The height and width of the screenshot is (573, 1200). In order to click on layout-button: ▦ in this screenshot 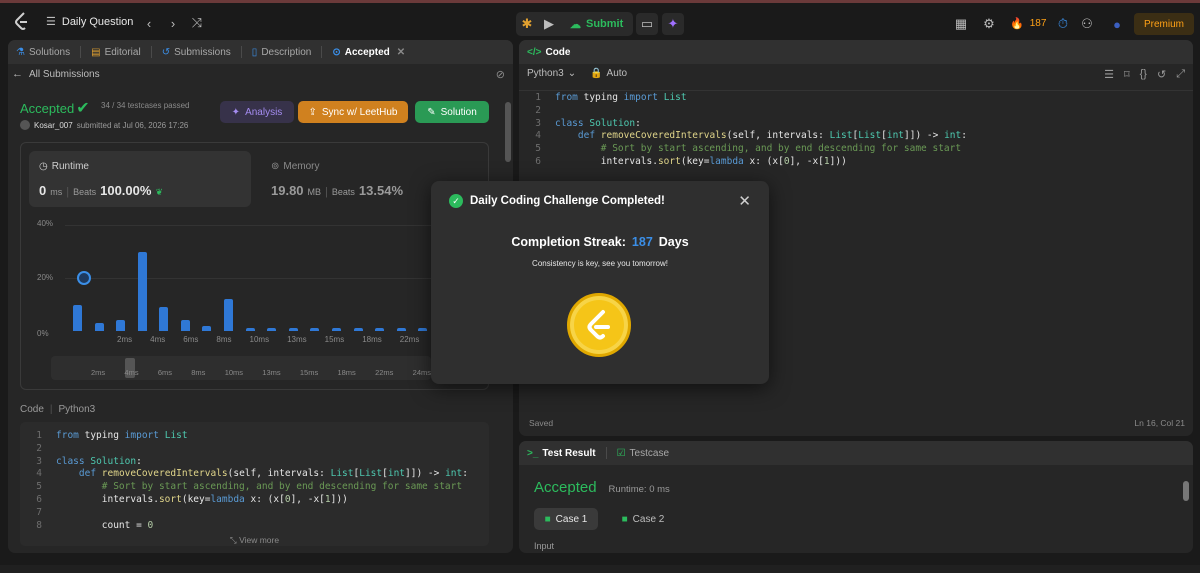, I will do `click(961, 24)`.